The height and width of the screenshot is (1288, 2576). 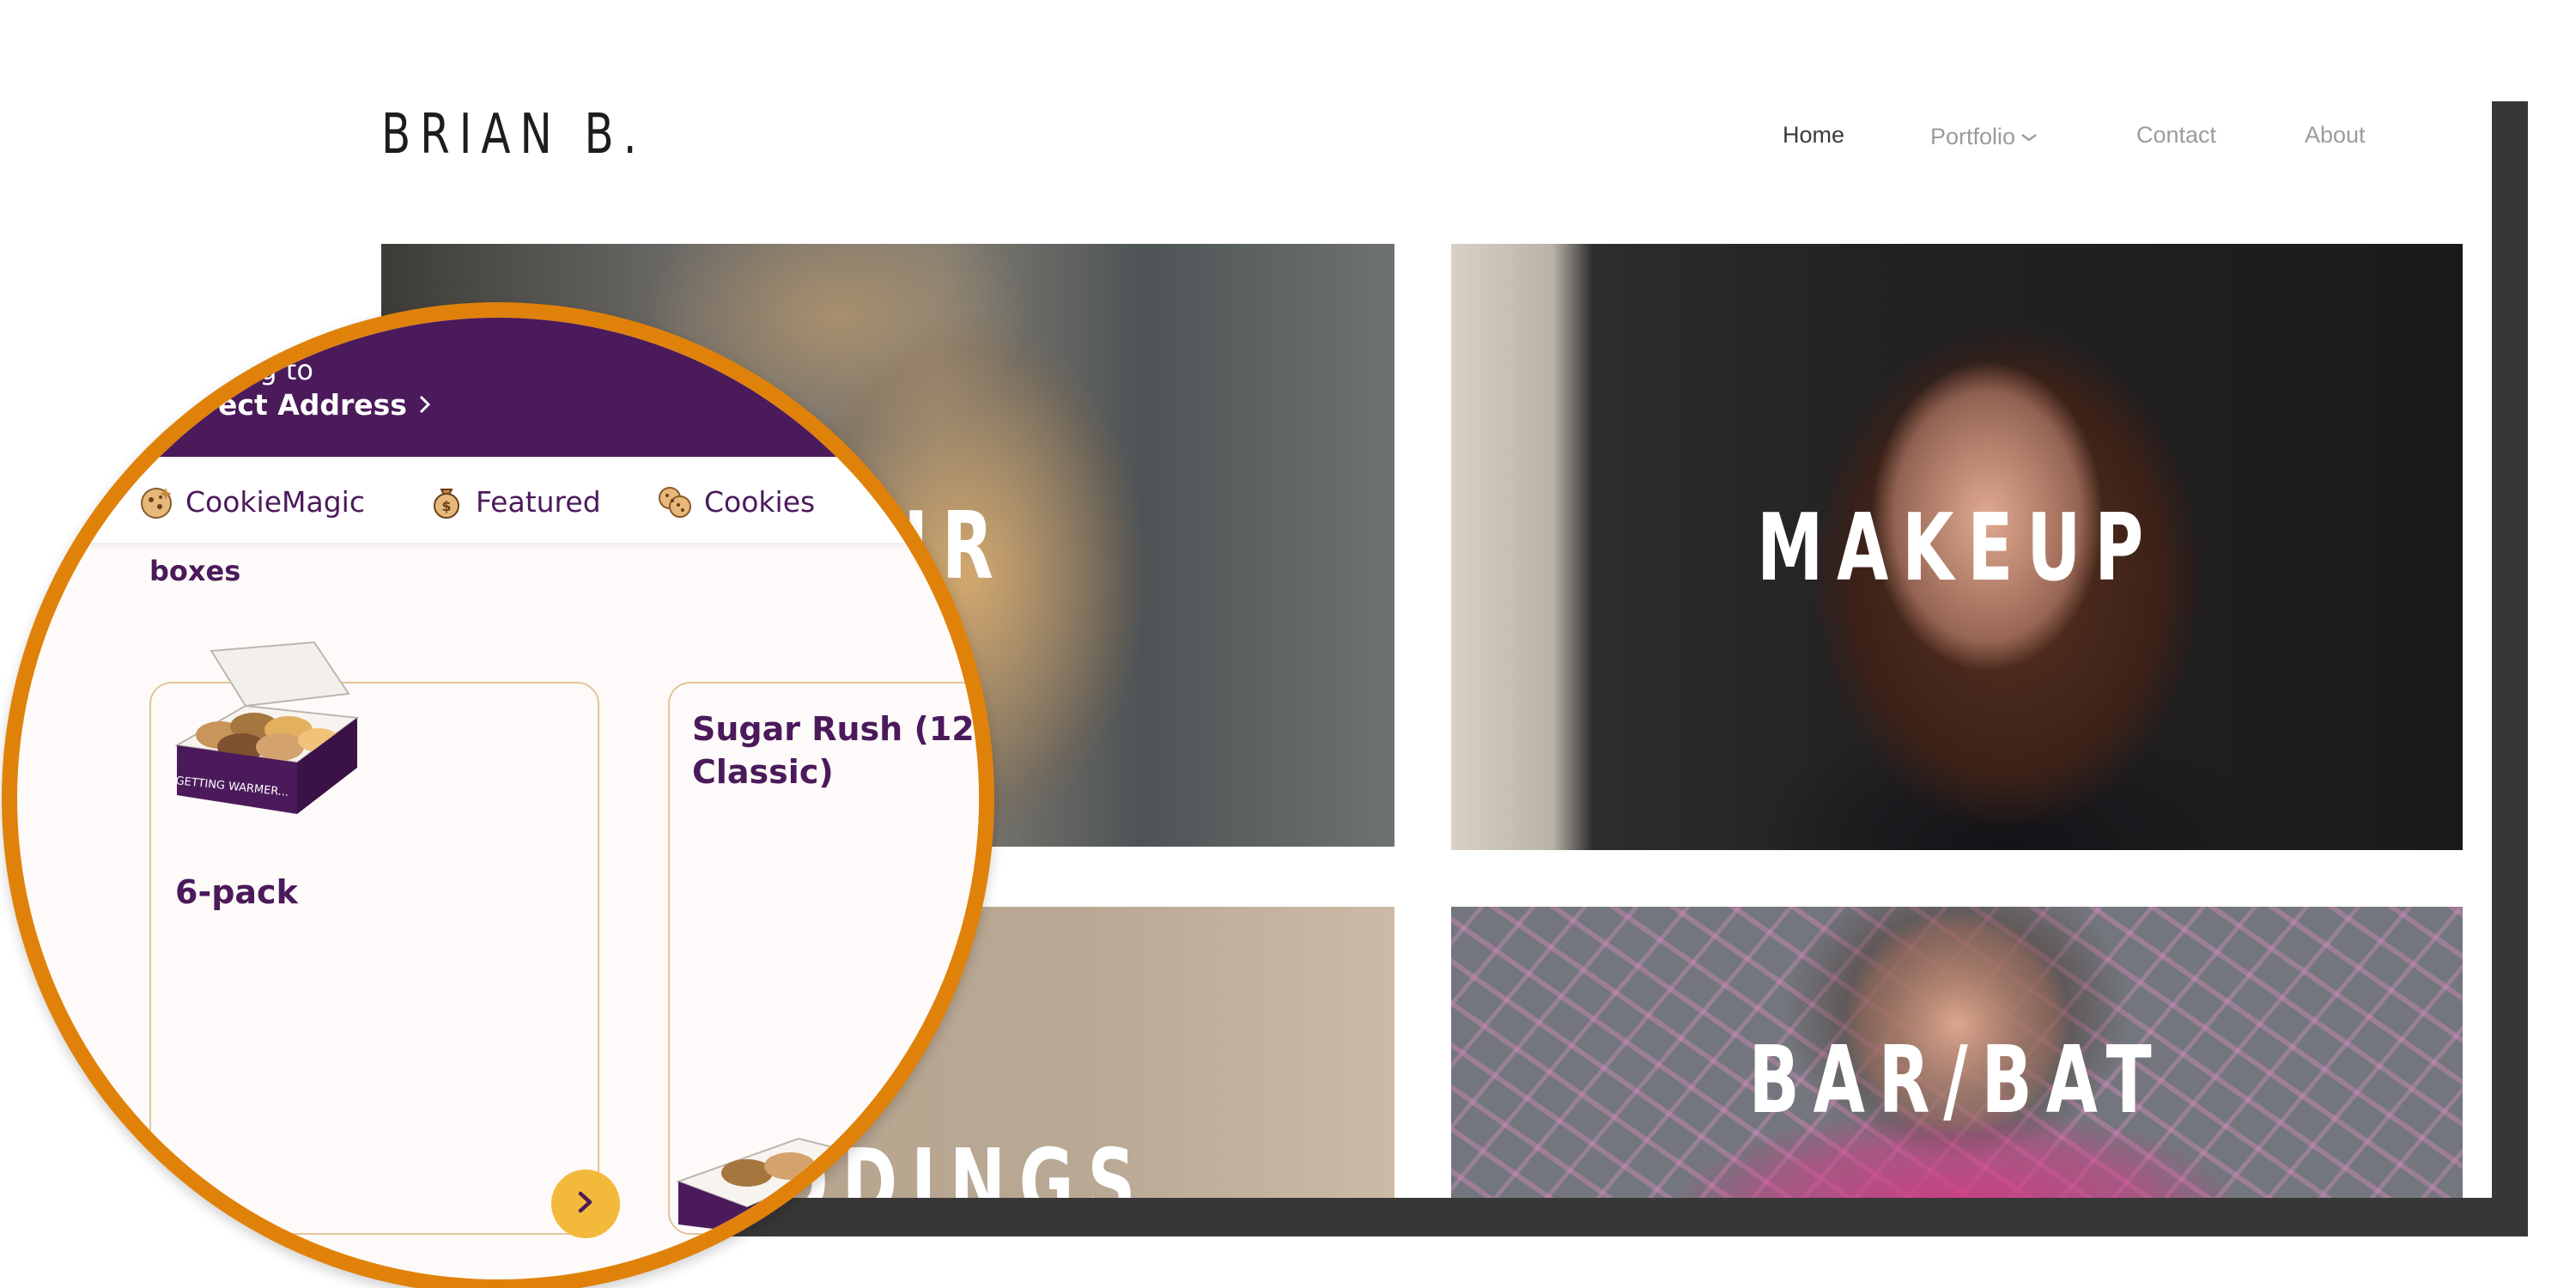 What do you see at coordinates (675, 501) in the screenshot?
I see `cookies-icon` at bounding box center [675, 501].